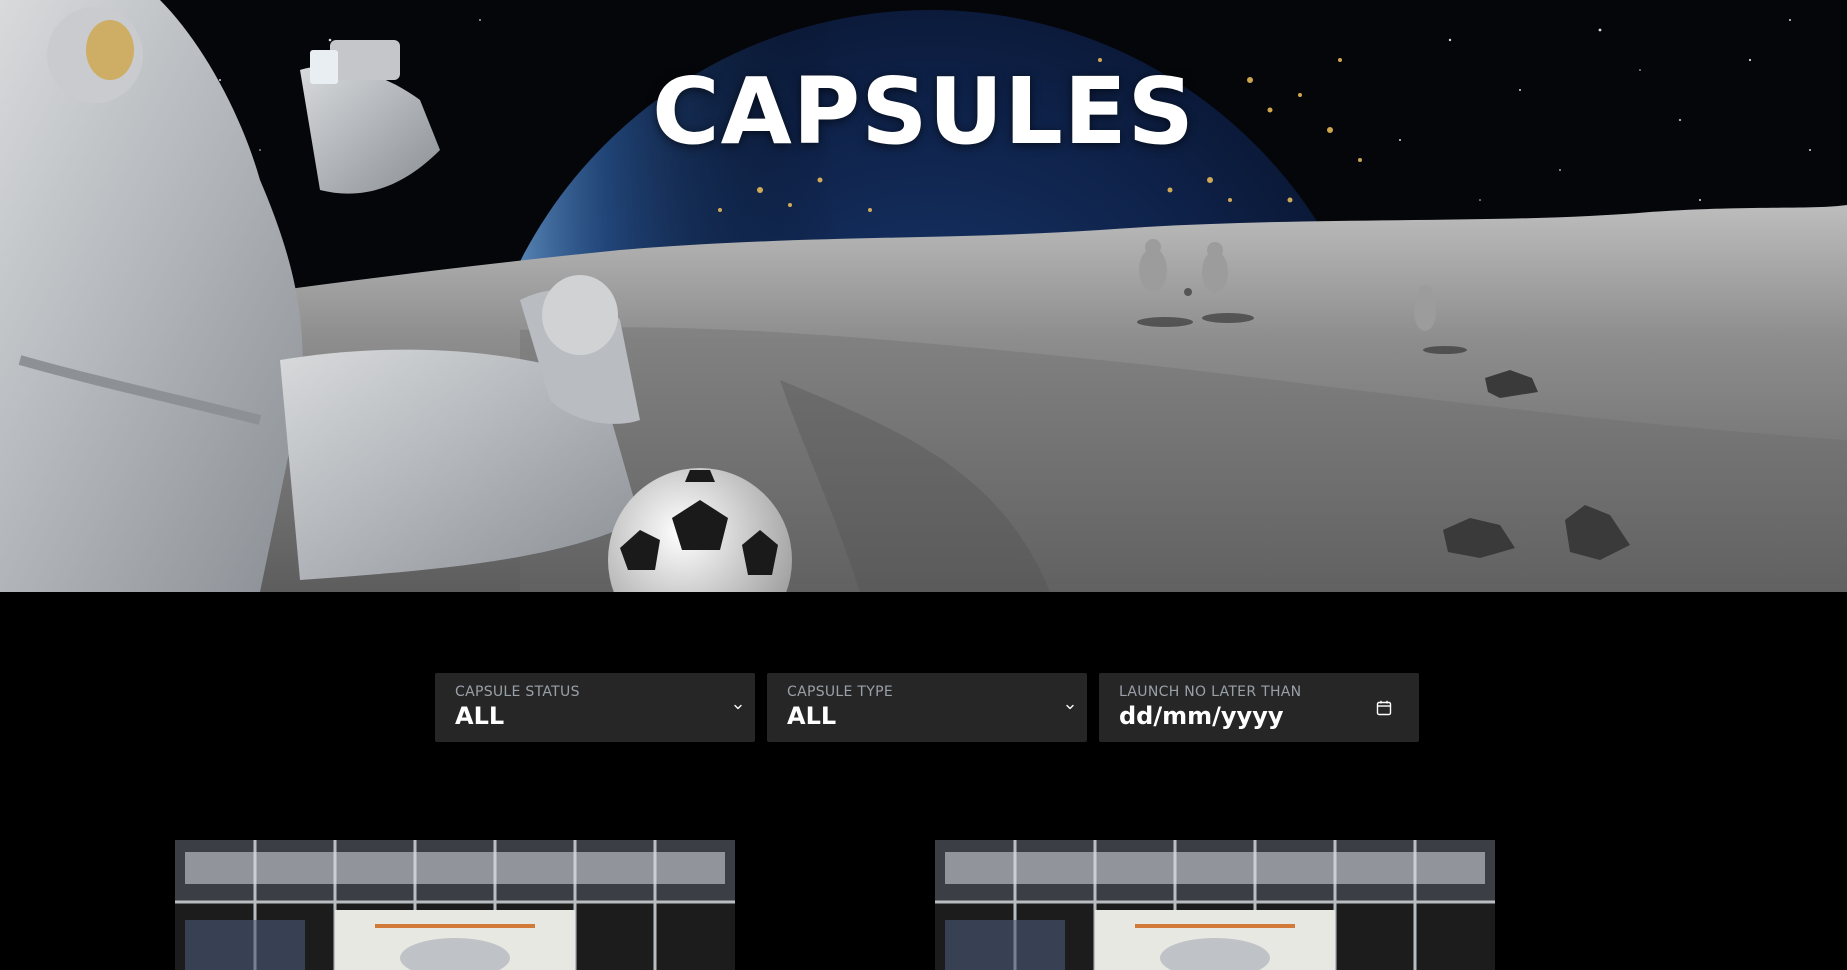 This screenshot has width=1847, height=970. I want to click on launch-date-label: LAUNCH NO LATER THAN, so click(1210, 692).